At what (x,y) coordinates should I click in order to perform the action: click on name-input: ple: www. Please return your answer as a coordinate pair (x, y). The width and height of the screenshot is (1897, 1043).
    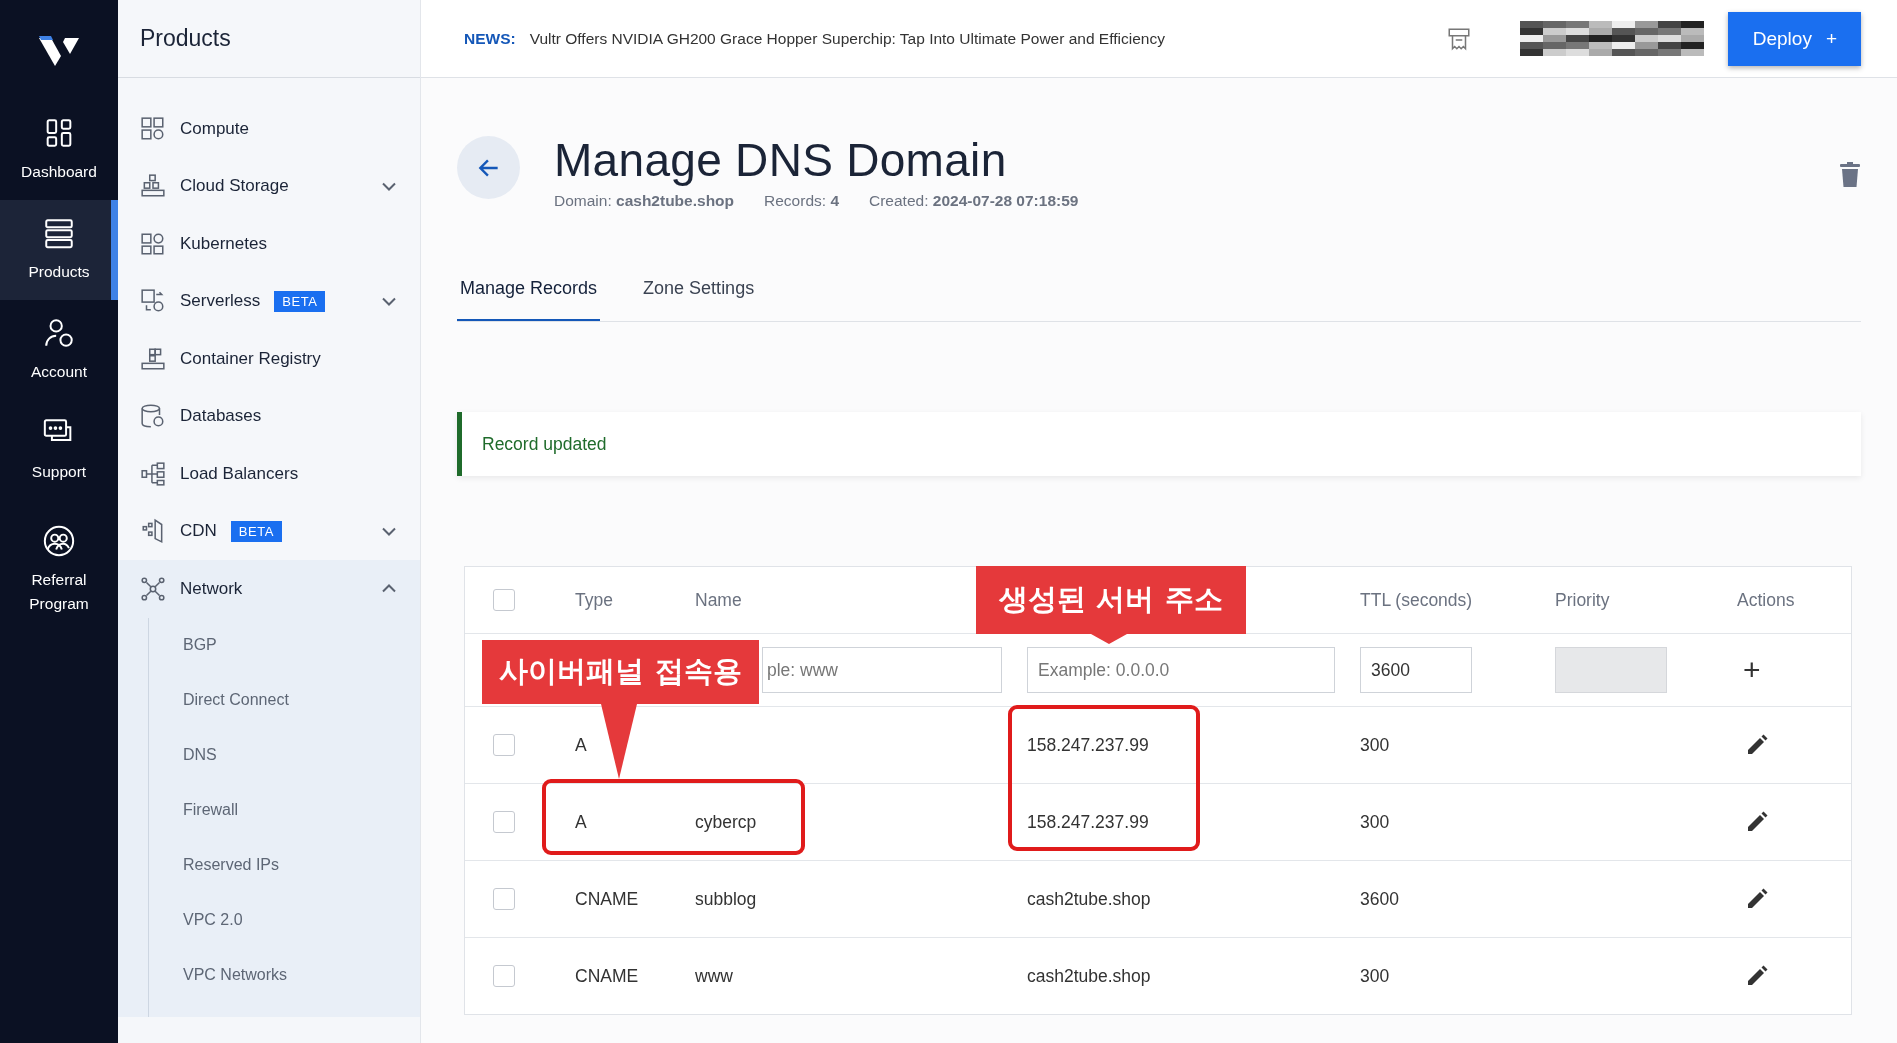
    Looking at the image, I should click on (882, 670).